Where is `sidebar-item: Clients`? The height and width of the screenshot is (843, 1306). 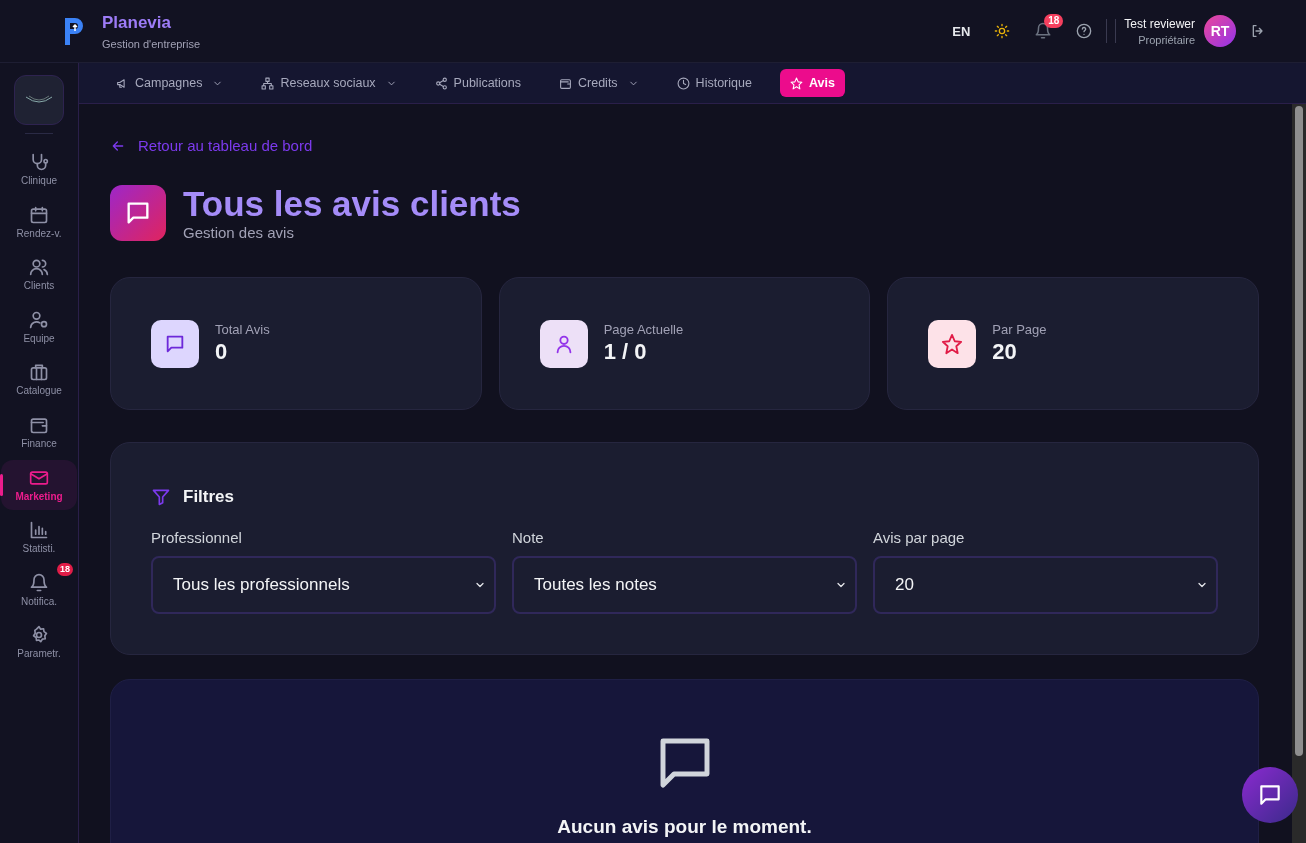
sidebar-item: Clients is located at coordinates (39, 274).